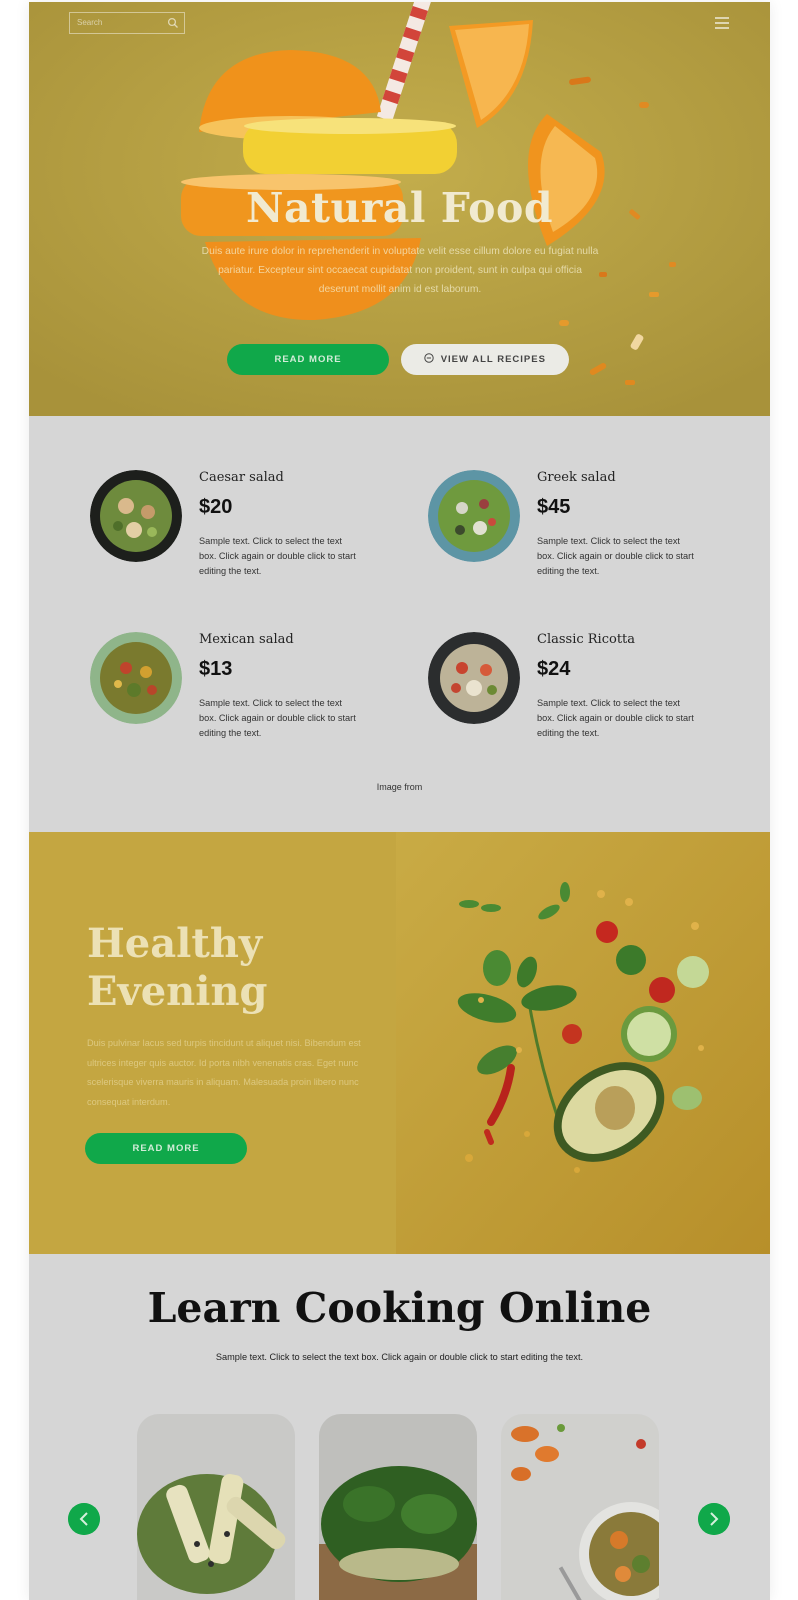 This screenshot has height=1600, width=798. Describe the element at coordinates (136, 678) in the screenshot. I see `mexican-salad-image` at that location.